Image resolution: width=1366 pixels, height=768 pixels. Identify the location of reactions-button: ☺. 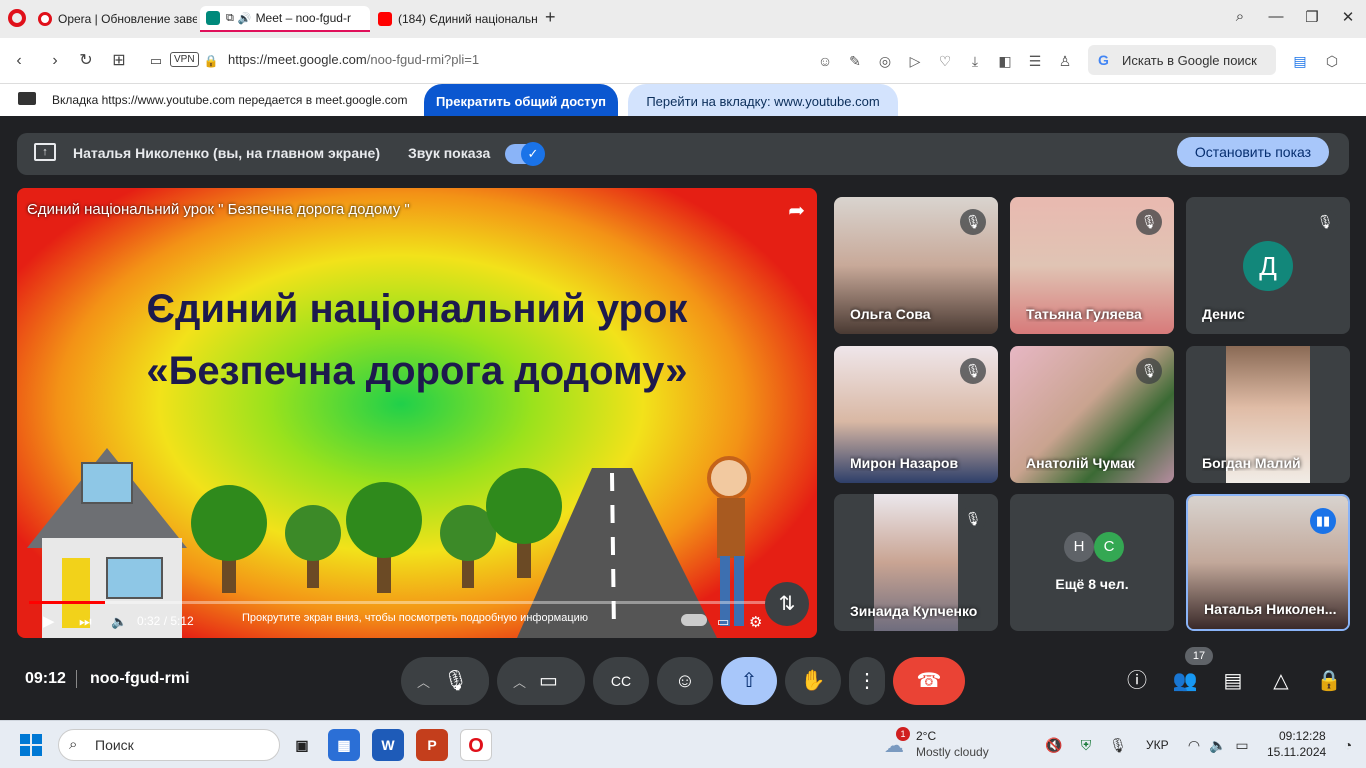
(685, 681).